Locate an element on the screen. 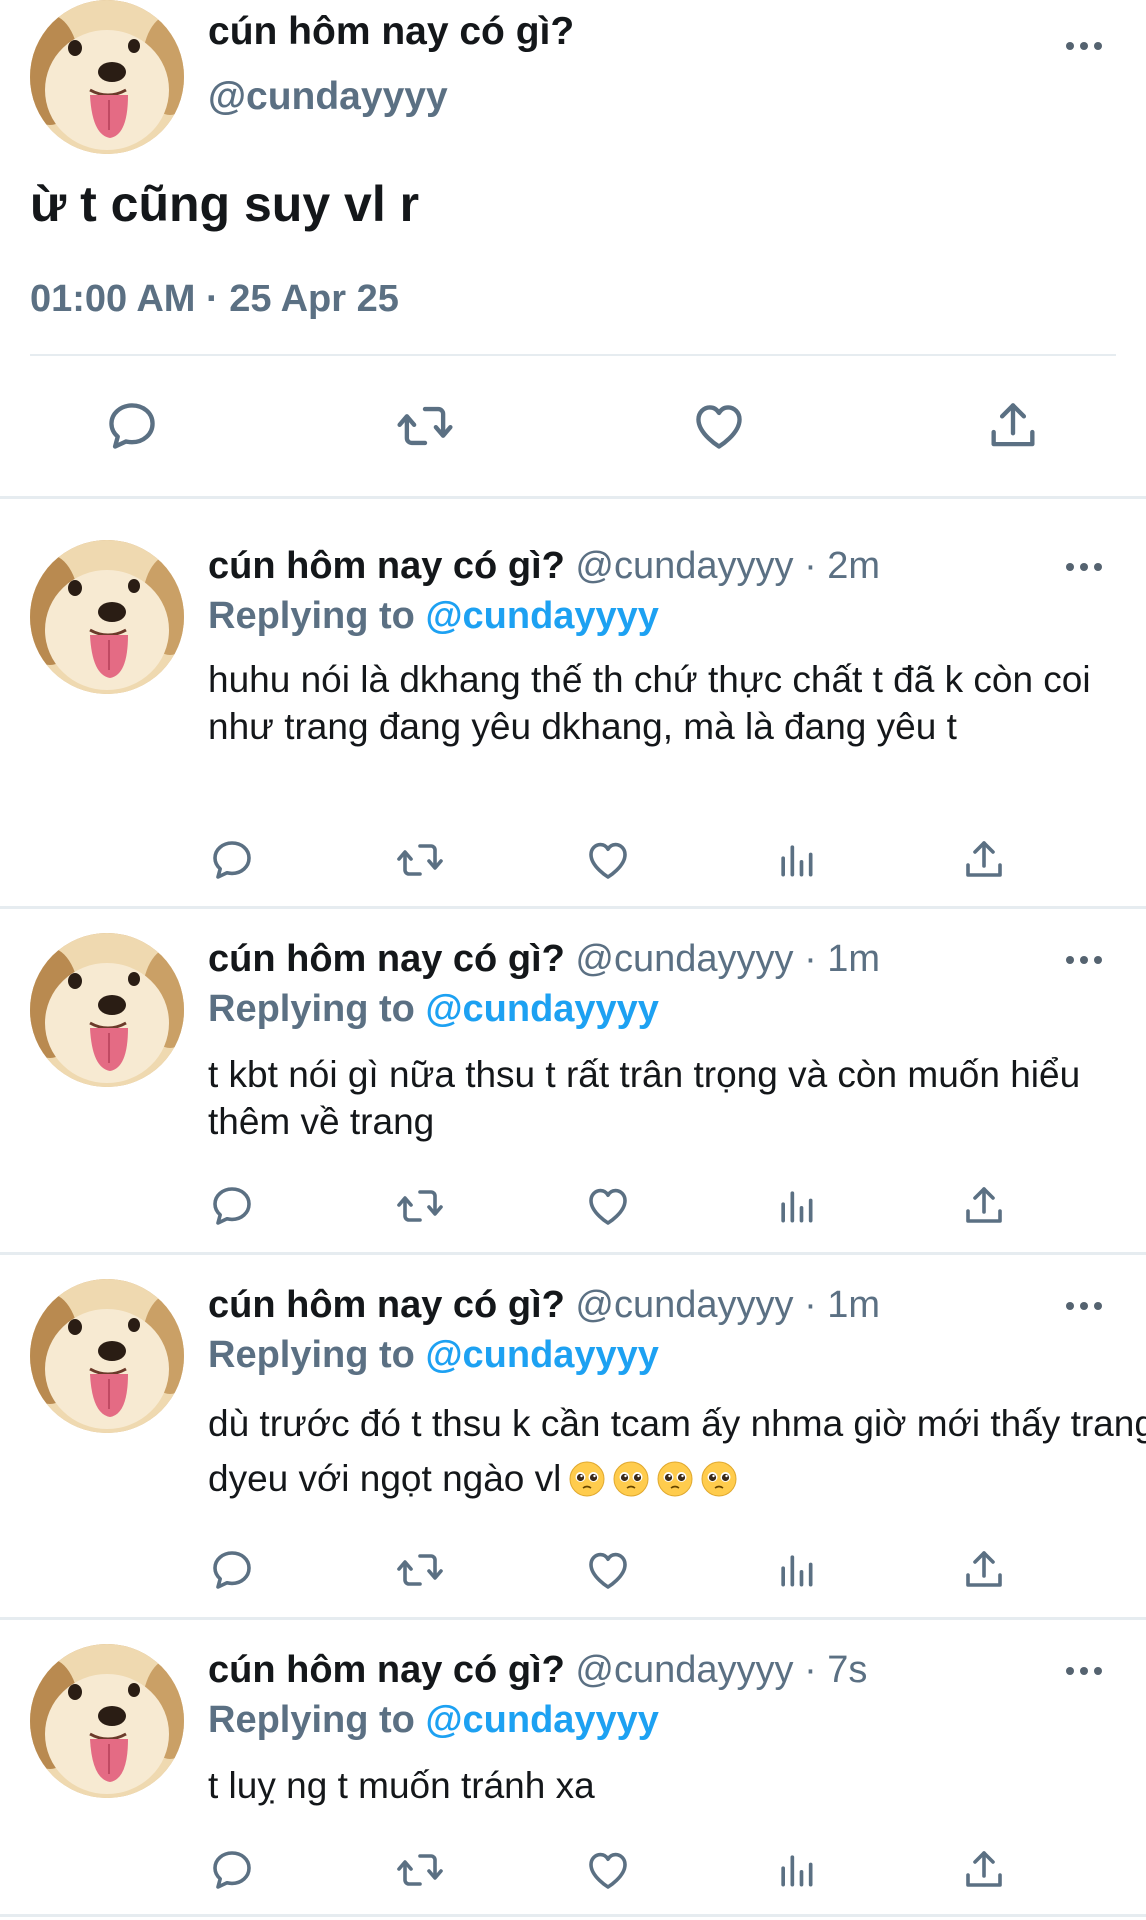 The image size is (1146, 1920). tweet-text: ừ t cũng suy vl r is located at coordinates (225, 204).